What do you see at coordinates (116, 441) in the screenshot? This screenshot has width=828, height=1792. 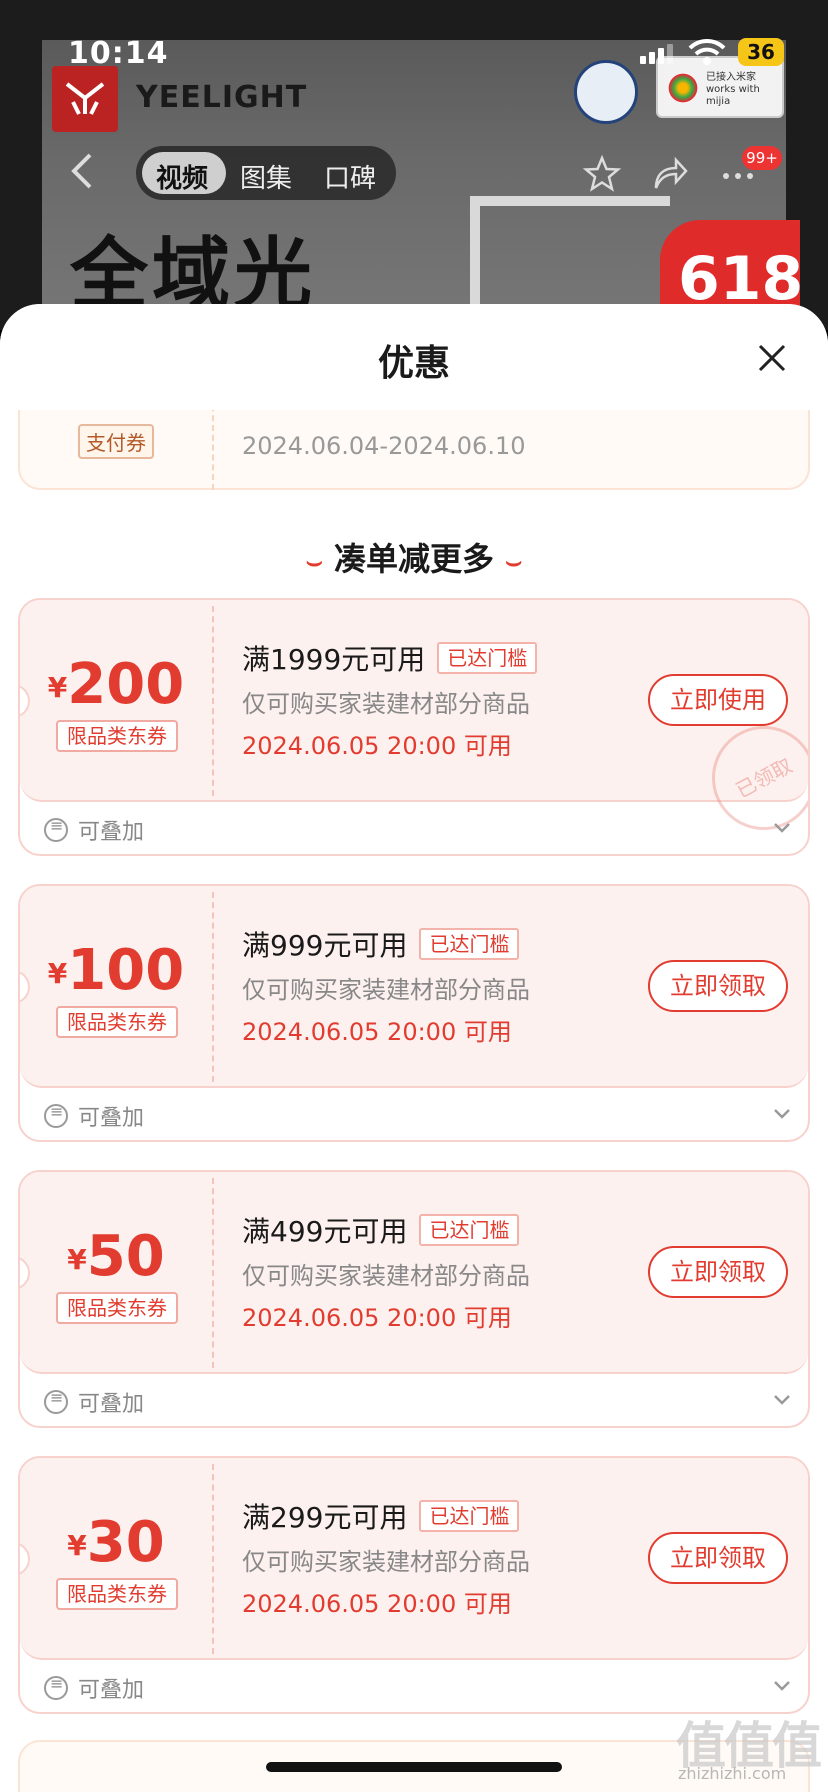 I see `coupon-type-tag: 支付券` at bounding box center [116, 441].